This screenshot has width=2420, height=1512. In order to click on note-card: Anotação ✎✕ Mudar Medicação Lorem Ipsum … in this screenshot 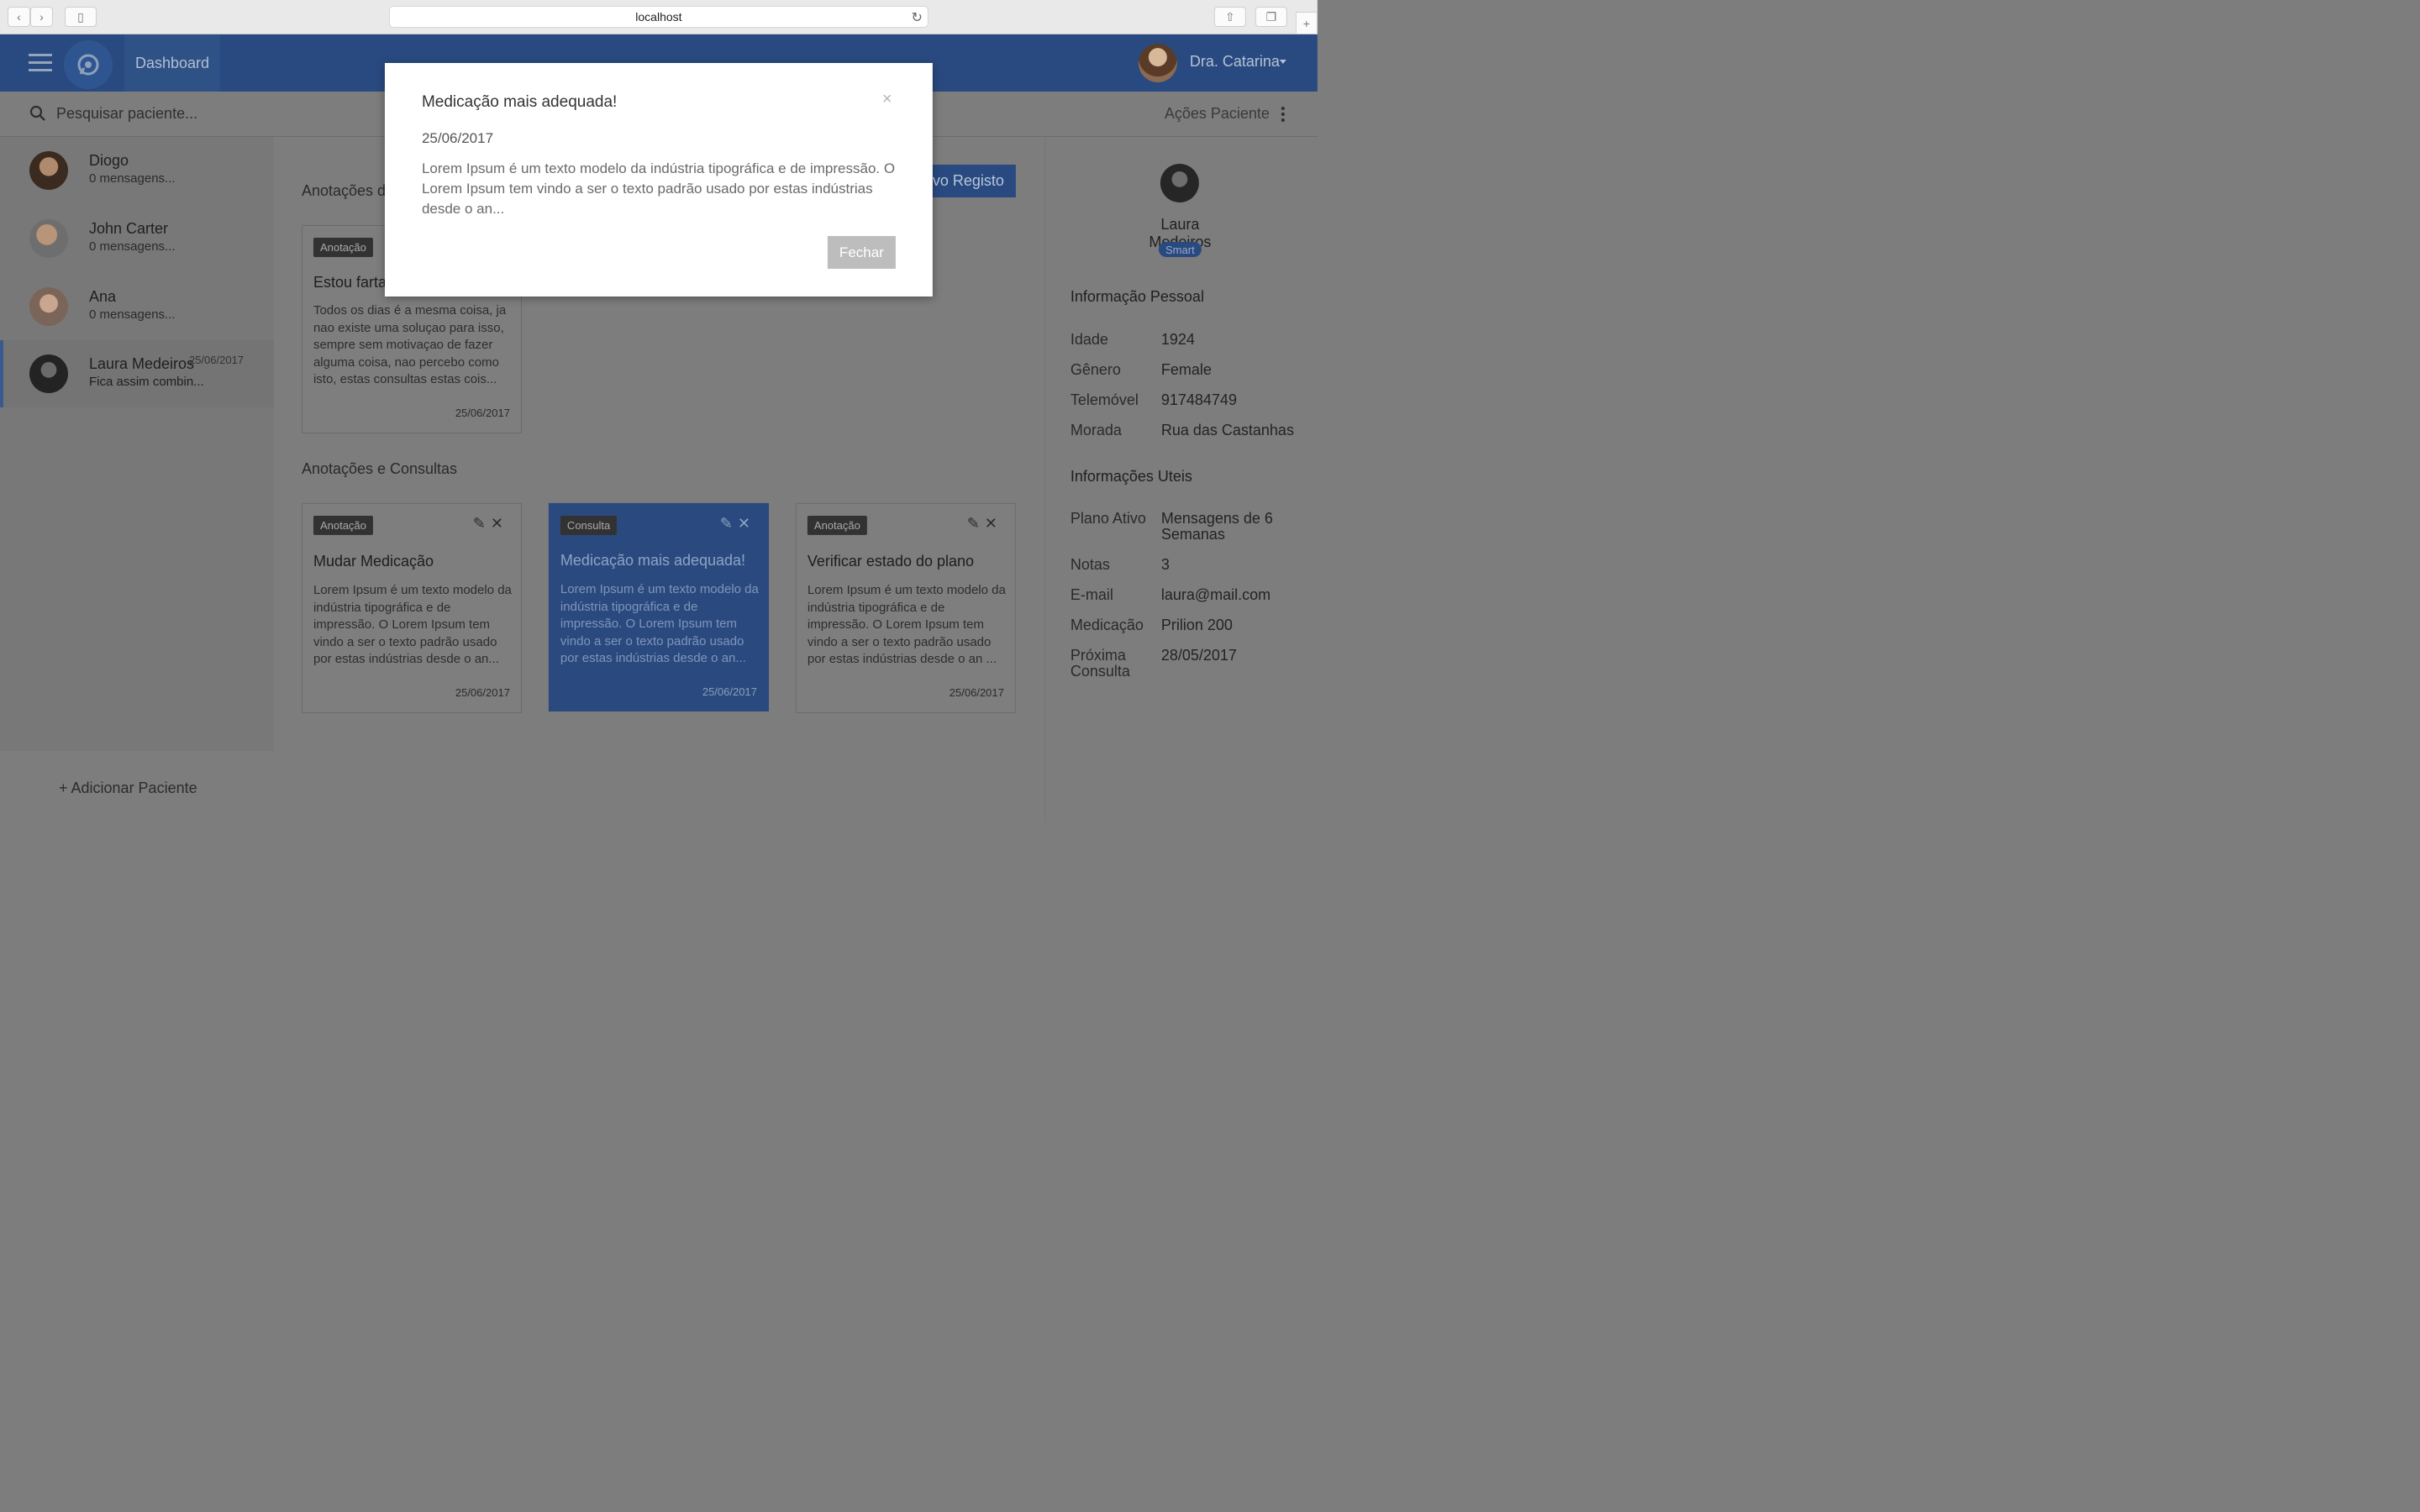, I will do `click(412, 607)`.